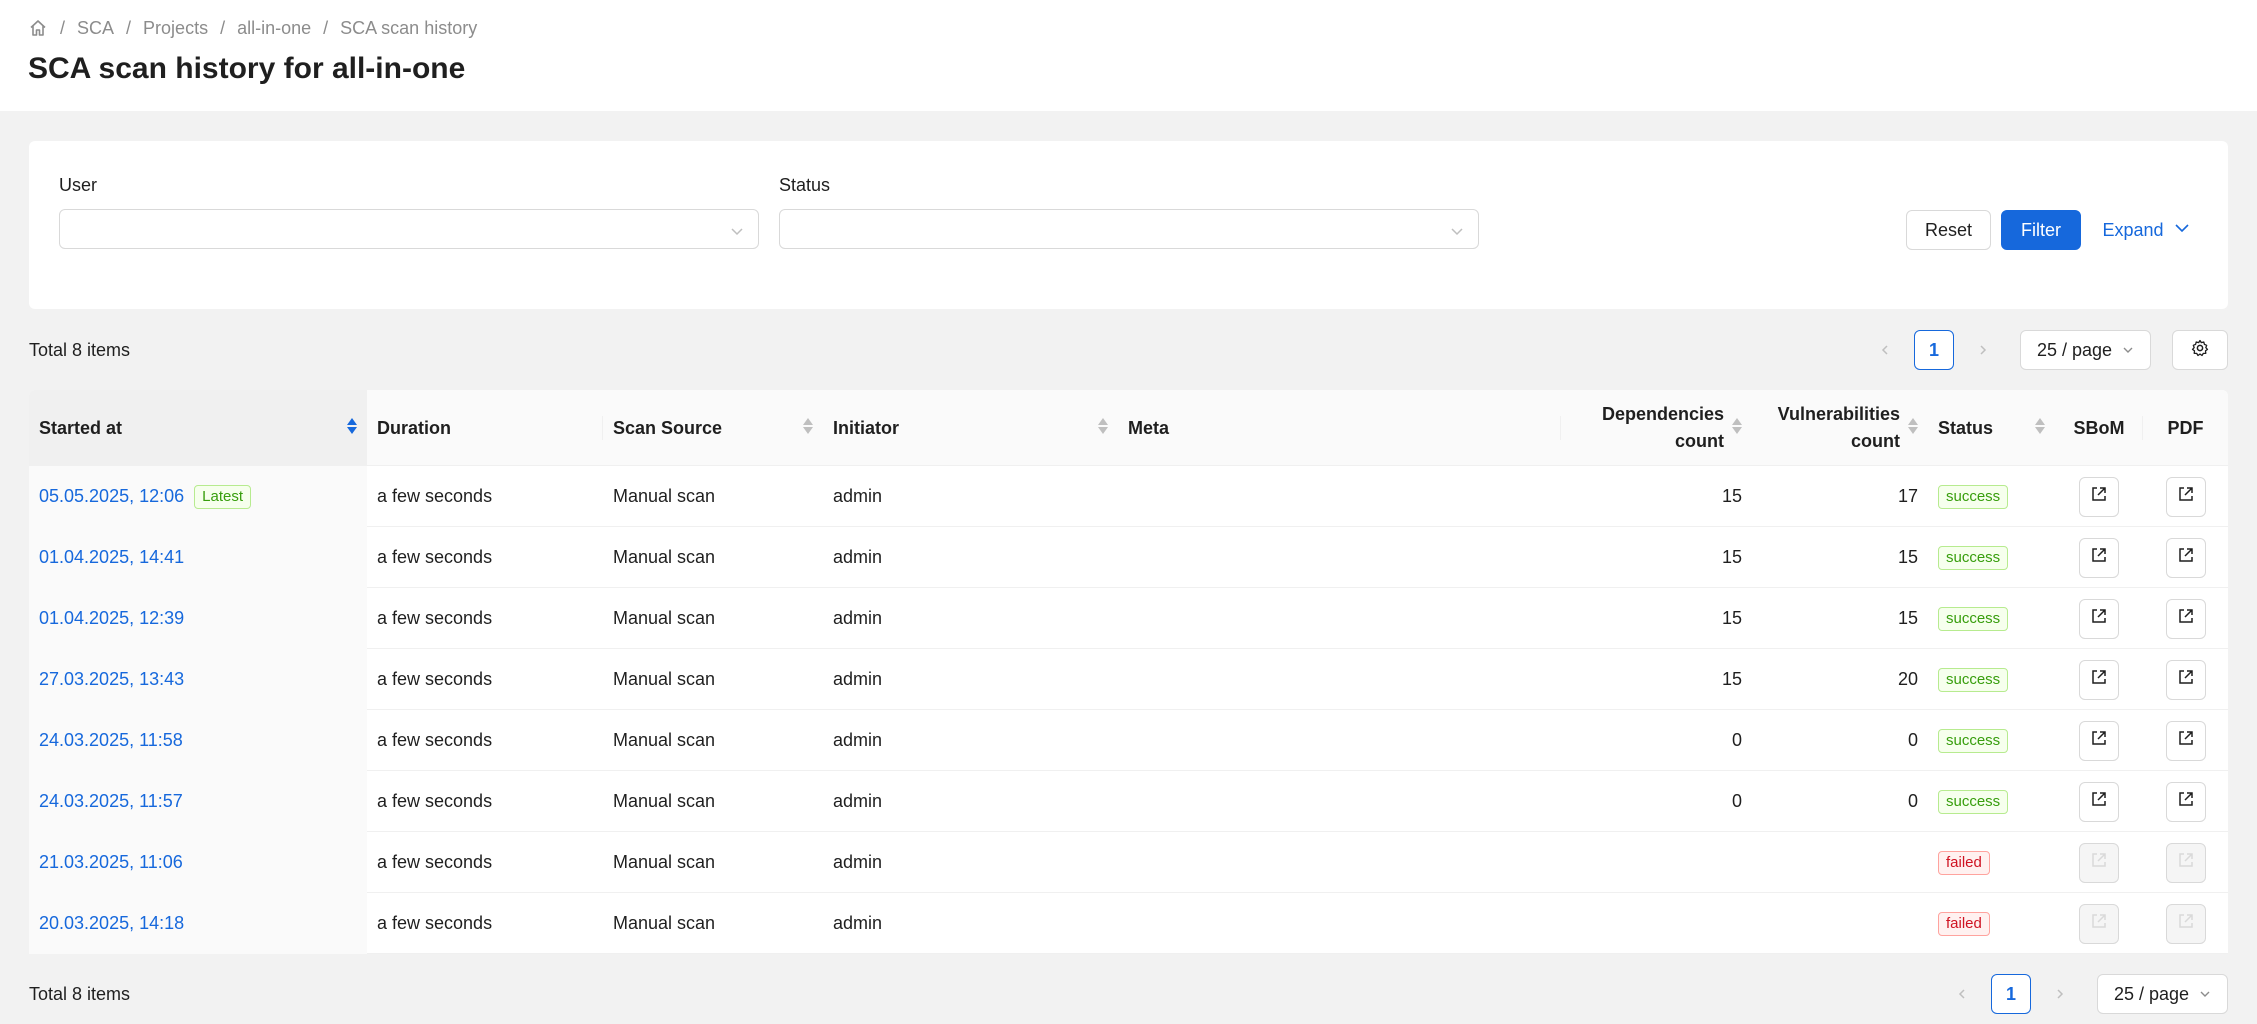 Image resolution: width=2257 pixels, height=1024 pixels. Describe the element at coordinates (274, 28) in the screenshot. I see `breadcrumb-project: all-in-one` at that location.